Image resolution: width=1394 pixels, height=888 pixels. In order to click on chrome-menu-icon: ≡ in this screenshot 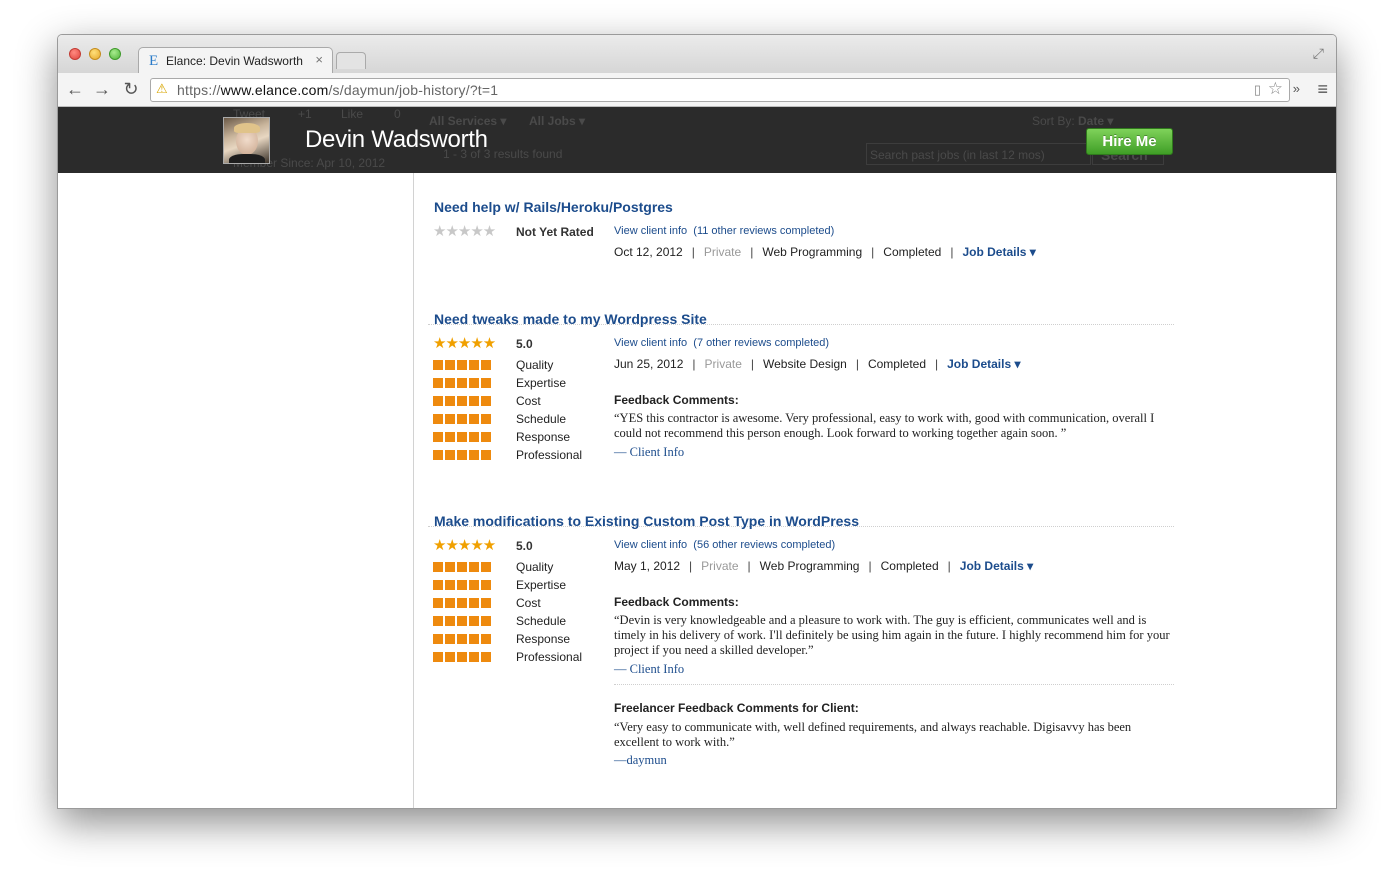, I will do `click(1322, 89)`.